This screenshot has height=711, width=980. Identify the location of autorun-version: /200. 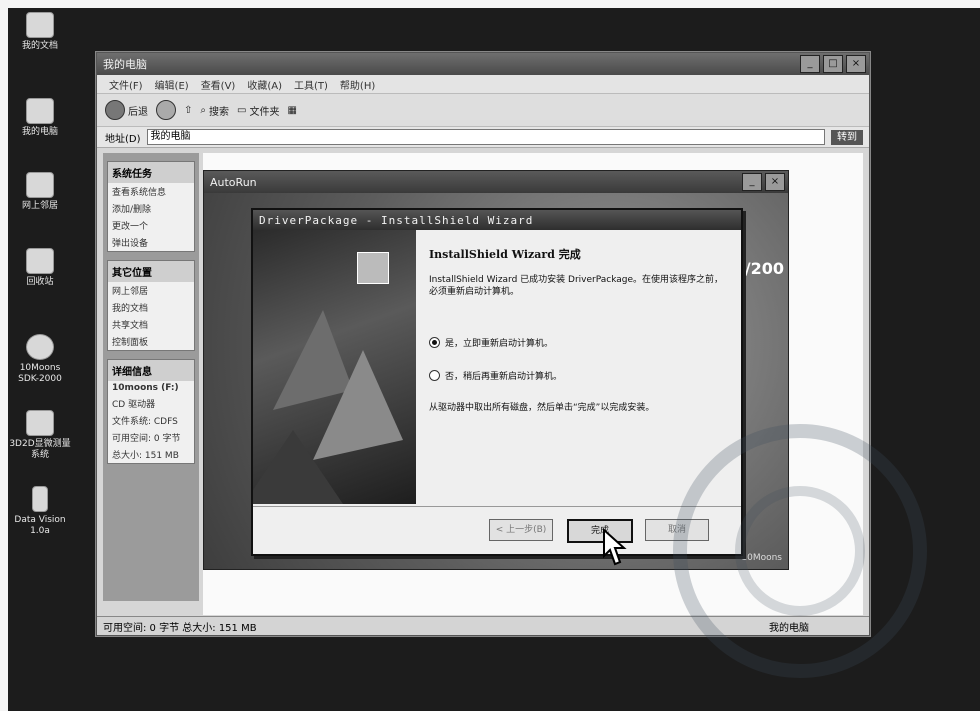
(764, 268).